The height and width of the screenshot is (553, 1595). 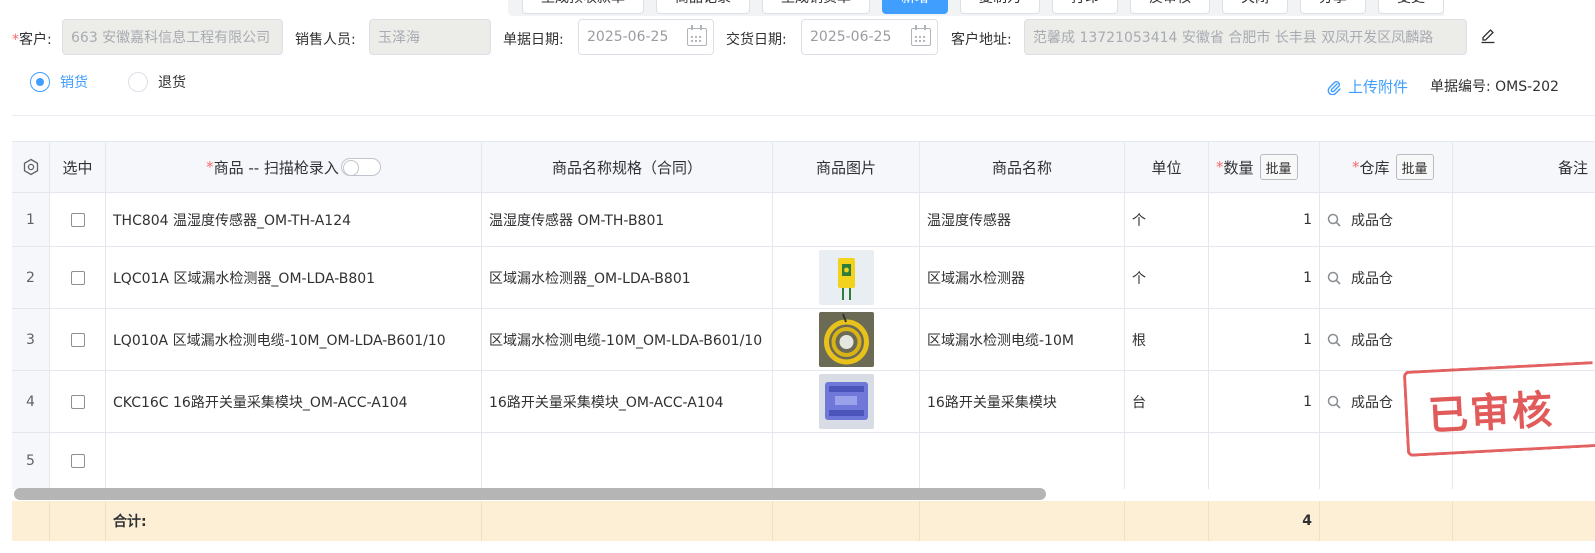 I want to click on qty-column-header: * 数量 批量, so click(x=1264, y=167).